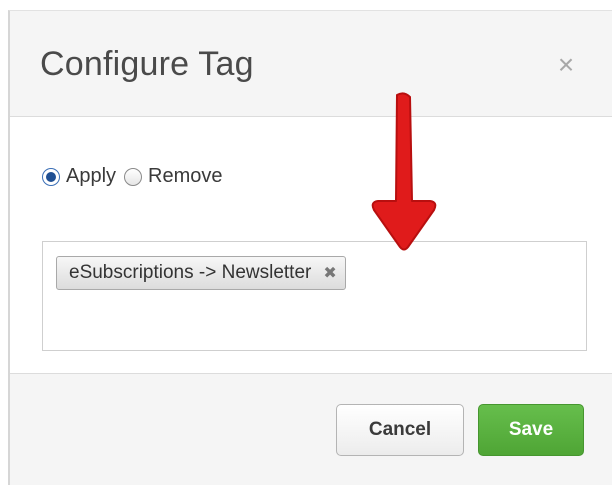 The width and height of the screenshot is (612, 485). I want to click on save-button: Save, so click(531, 430).